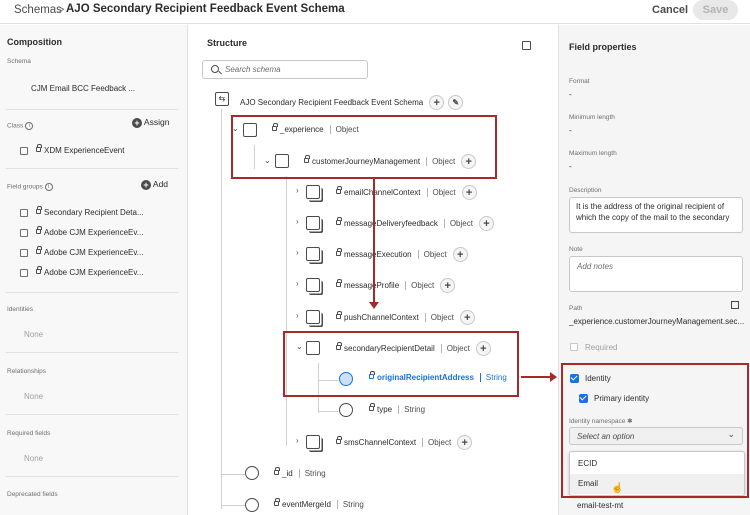 This screenshot has width=750, height=515. I want to click on min-length-label: Minimum length, so click(592, 117).